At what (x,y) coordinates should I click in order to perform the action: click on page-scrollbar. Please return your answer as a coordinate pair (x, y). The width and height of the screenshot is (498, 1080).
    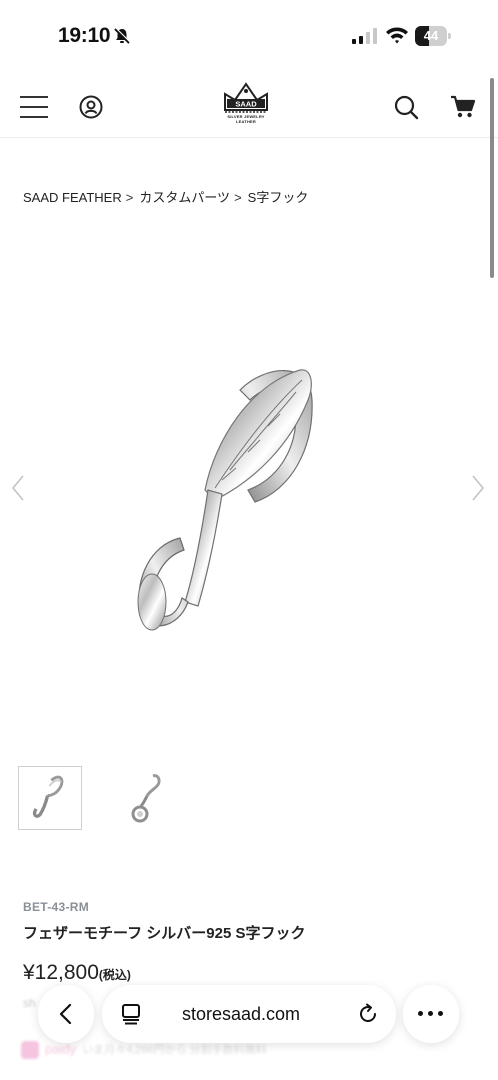
    Looking at the image, I should click on (492, 178).